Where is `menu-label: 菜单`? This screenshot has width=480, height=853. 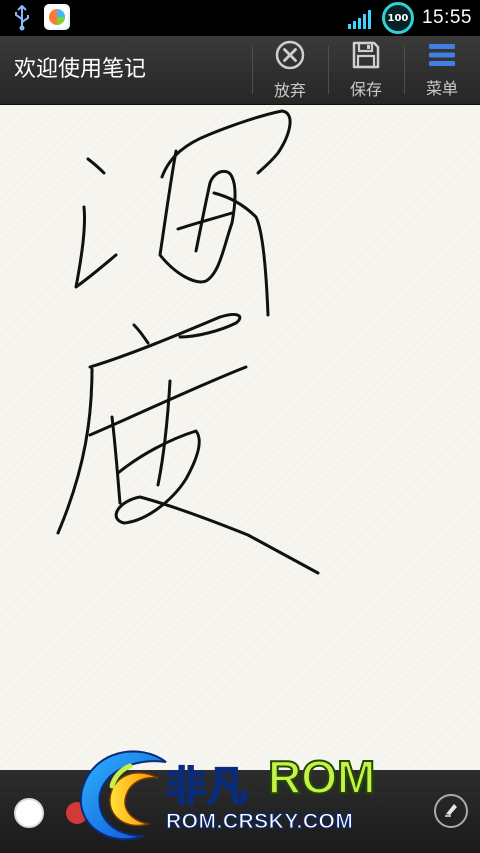 menu-label: 菜单 is located at coordinates (441, 88).